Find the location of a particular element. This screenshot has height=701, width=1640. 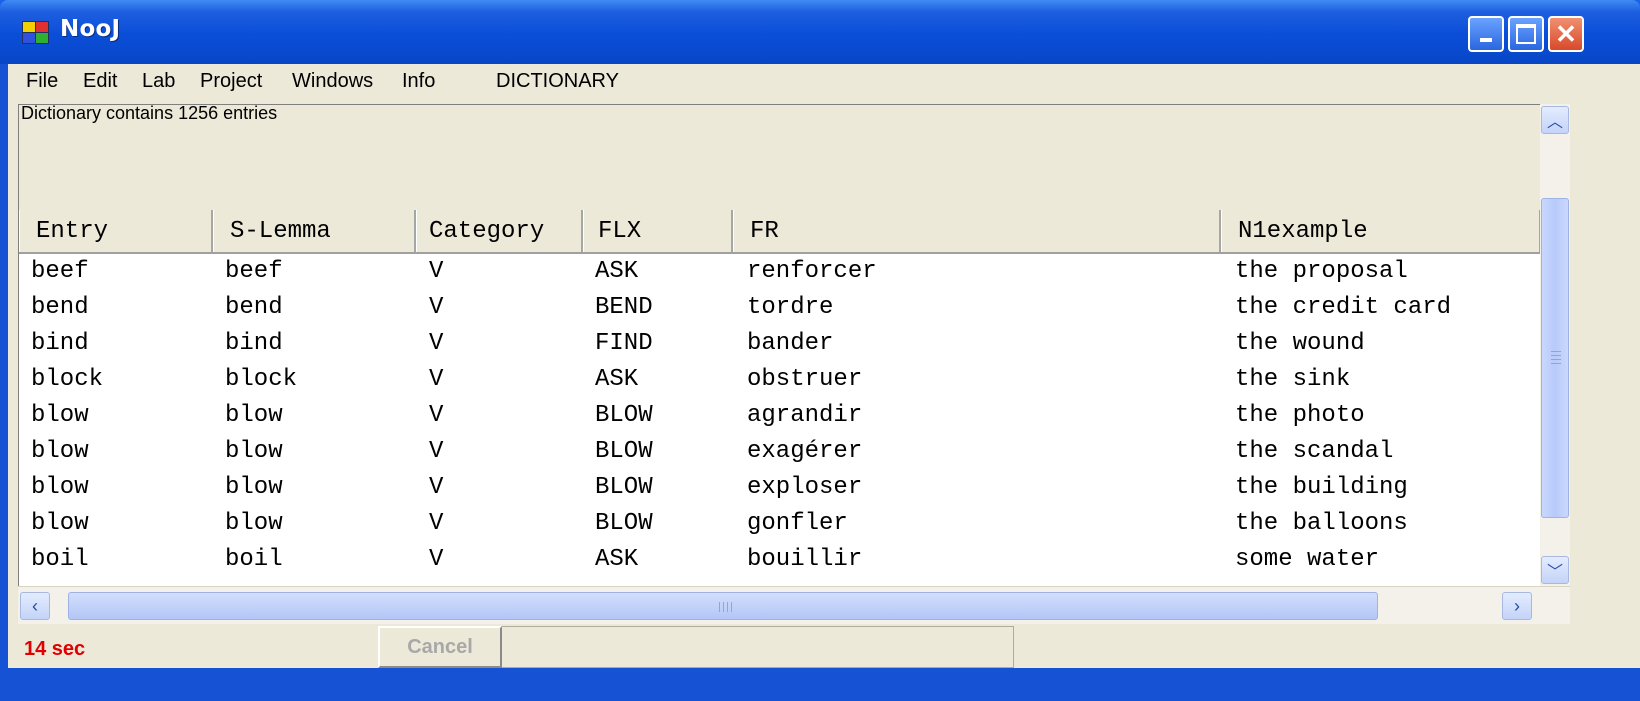

title-bar: NooJ ✕ is located at coordinates (820, 32).